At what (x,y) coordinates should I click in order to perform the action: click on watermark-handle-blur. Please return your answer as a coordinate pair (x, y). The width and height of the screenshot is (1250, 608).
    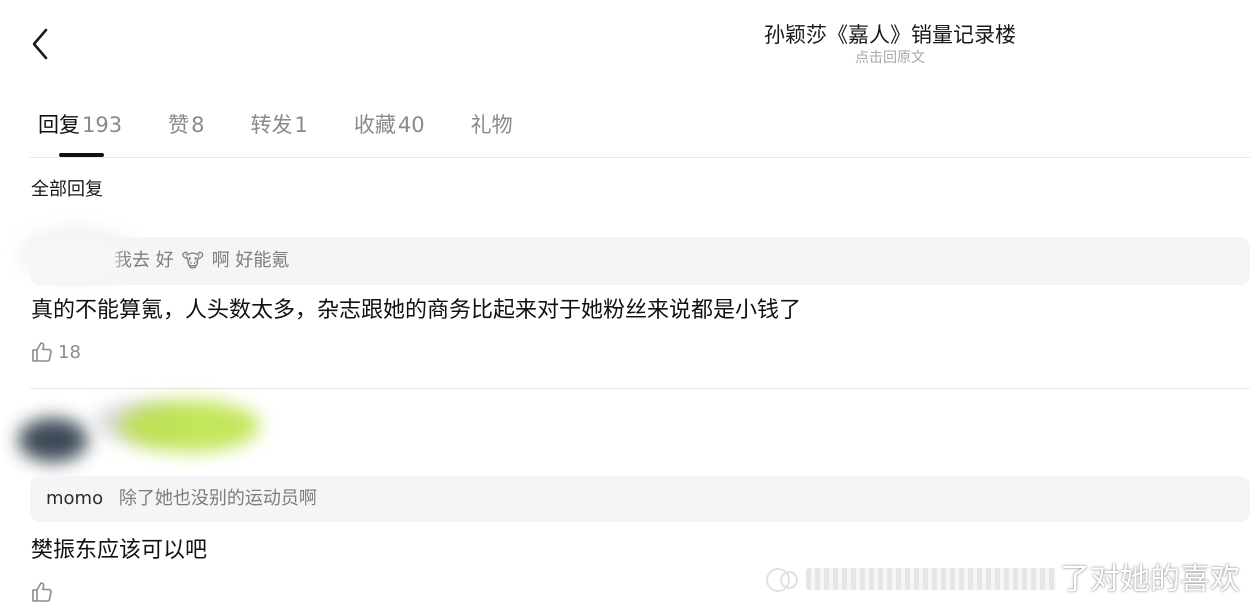
    Looking at the image, I should click on (931, 579).